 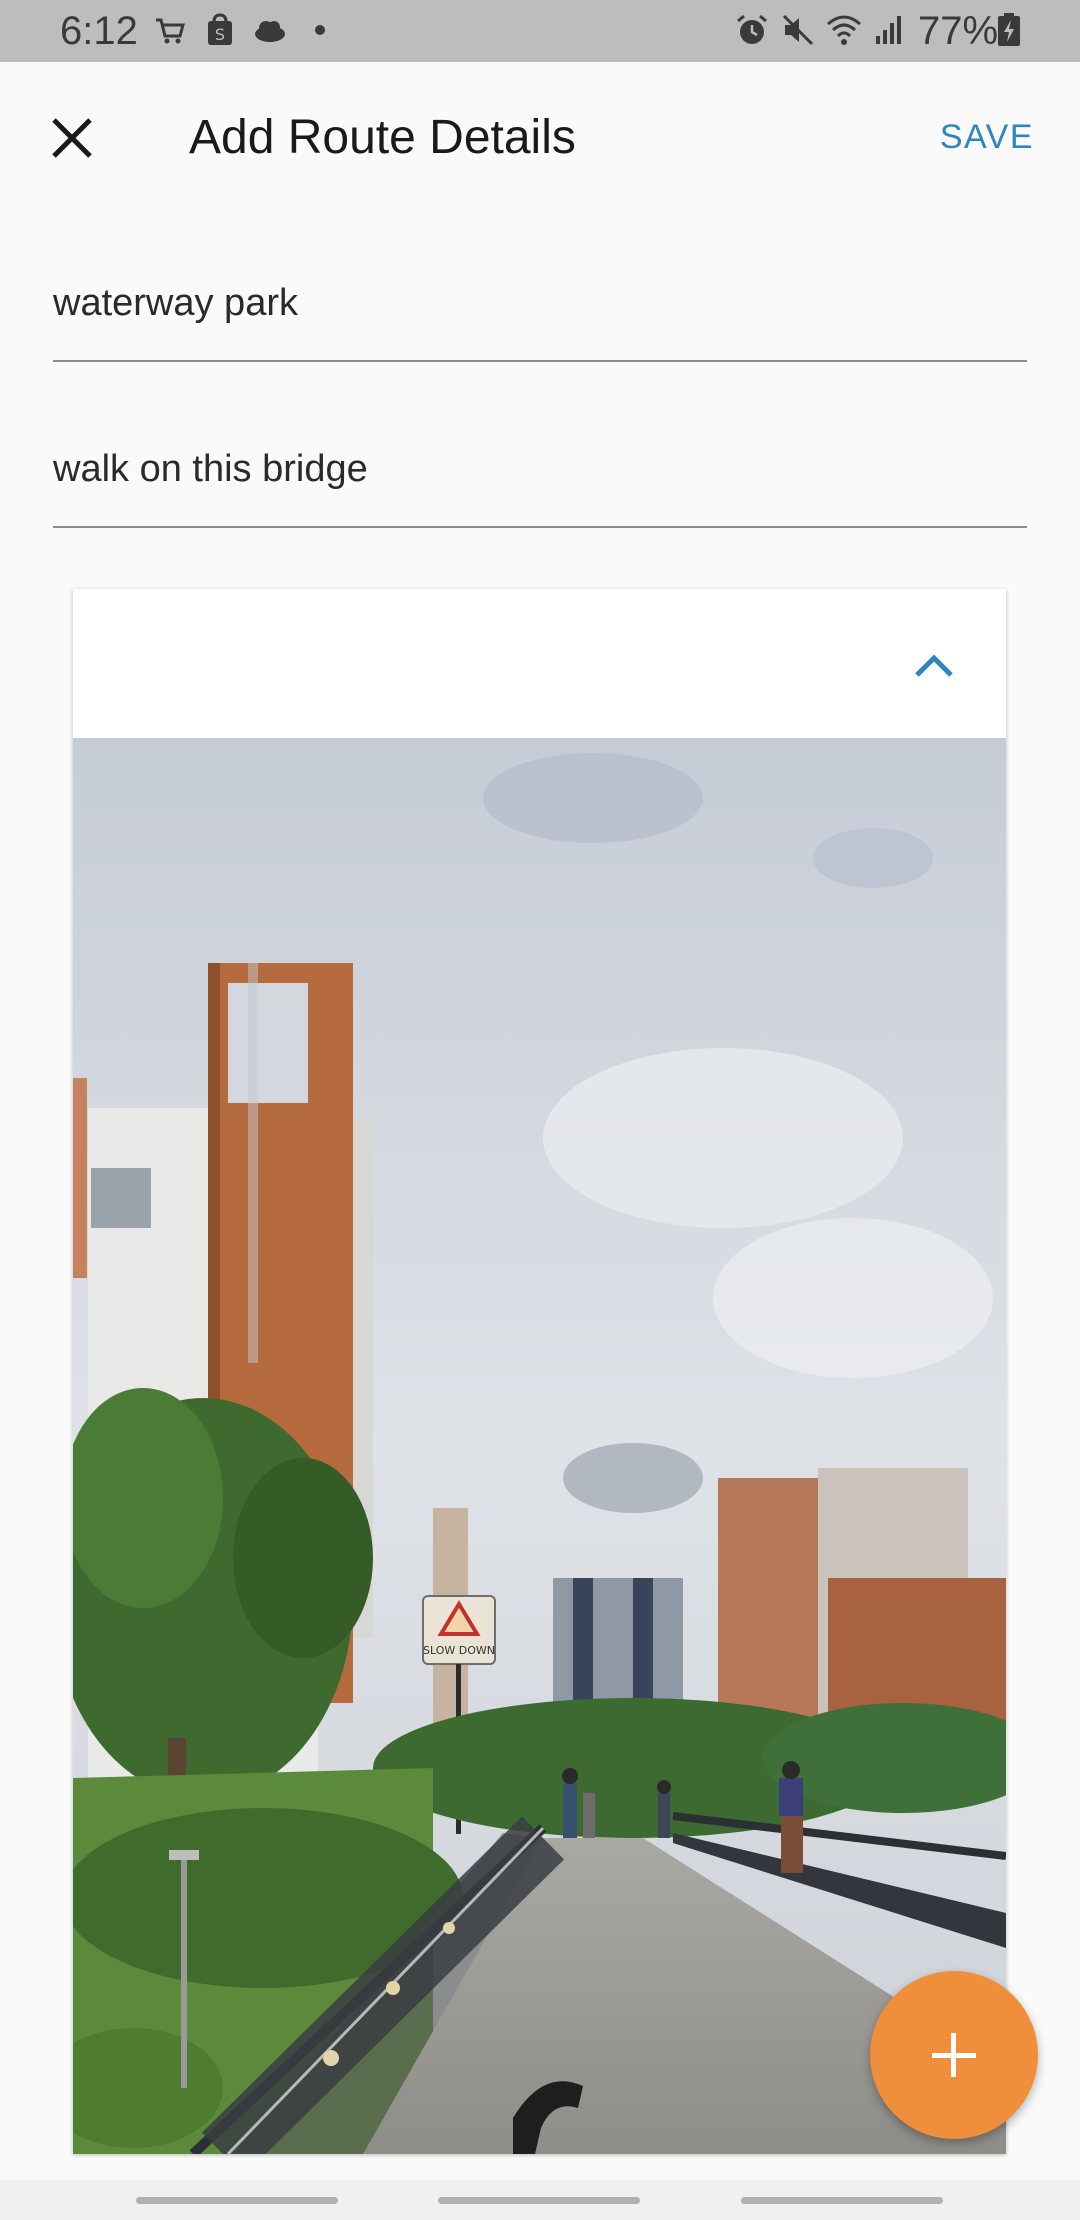 I want to click on slow-down-sign-text: SLOW DOWN, so click(x=459, y=1650).